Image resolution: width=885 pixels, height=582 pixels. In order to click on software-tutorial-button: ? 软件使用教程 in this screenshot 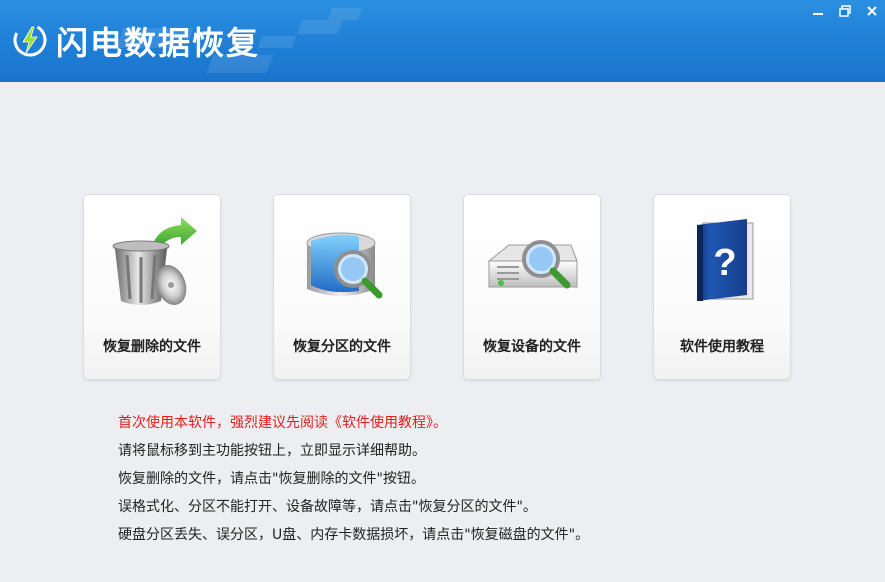, I will do `click(722, 287)`.